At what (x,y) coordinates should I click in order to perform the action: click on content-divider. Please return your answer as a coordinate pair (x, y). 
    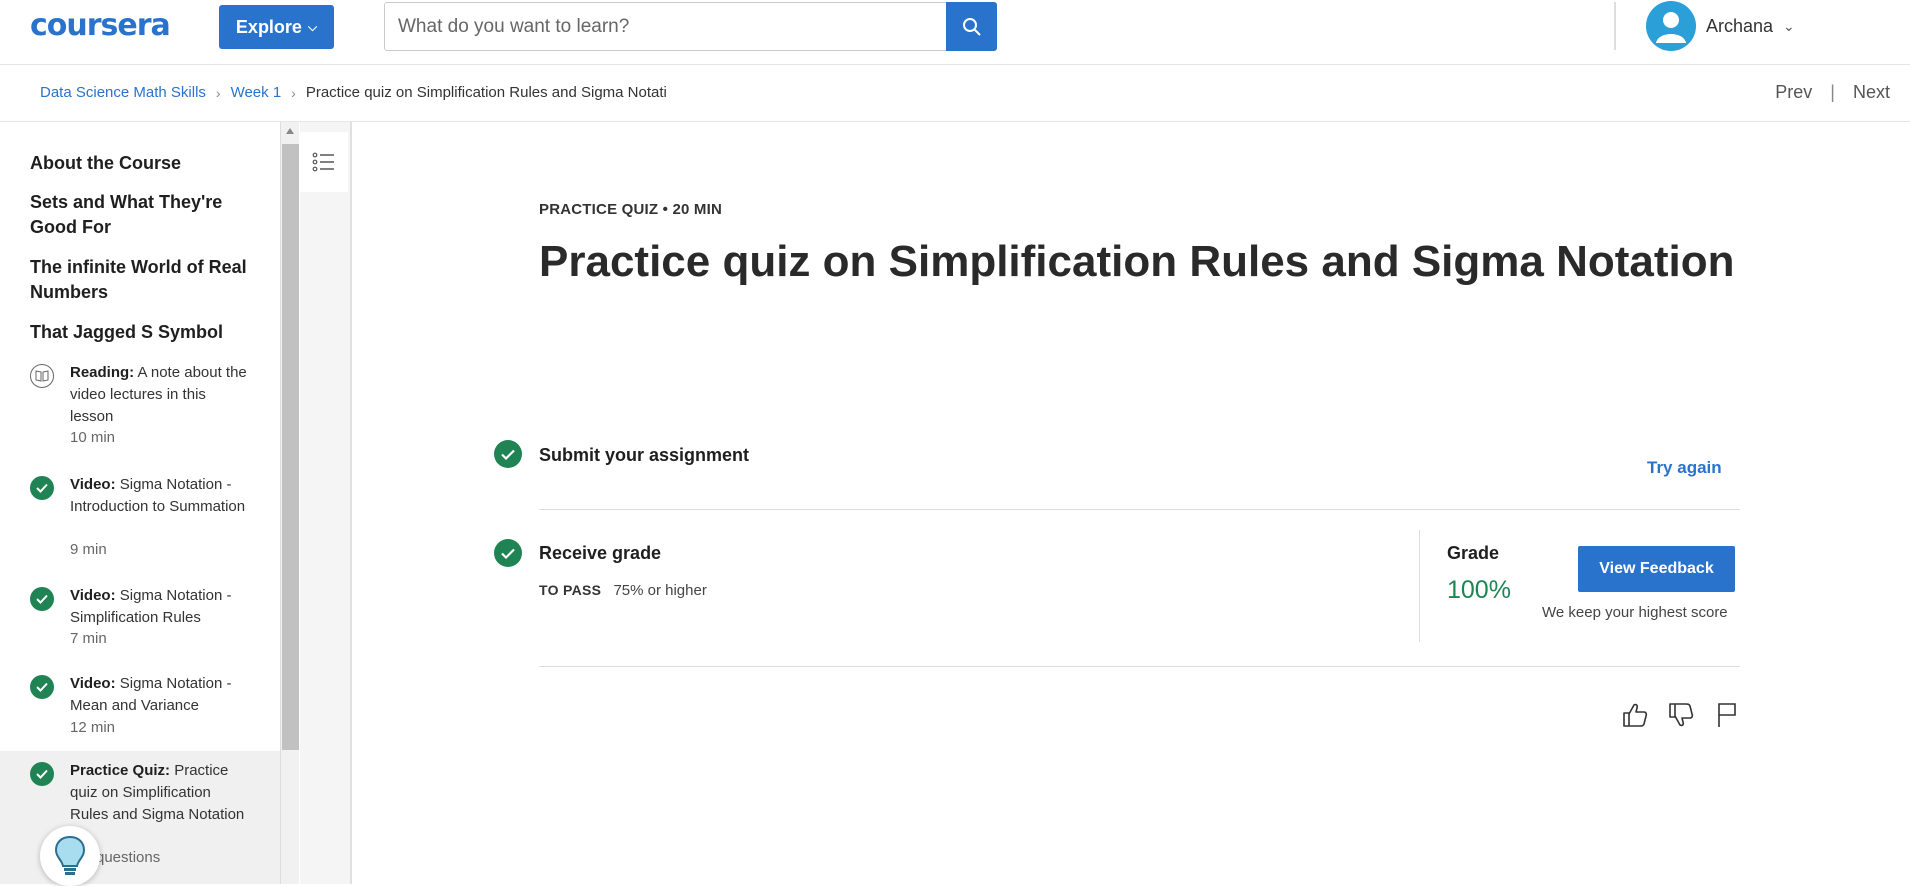
    Looking at the image, I should click on (351, 503).